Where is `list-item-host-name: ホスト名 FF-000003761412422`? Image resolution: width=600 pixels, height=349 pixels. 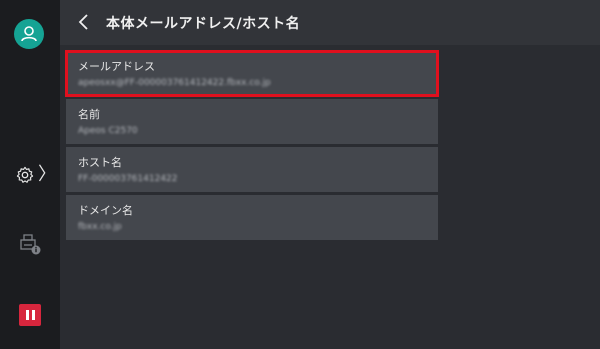 list-item-host-name: ホスト名 FF-000003761412422 is located at coordinates (252, 169).